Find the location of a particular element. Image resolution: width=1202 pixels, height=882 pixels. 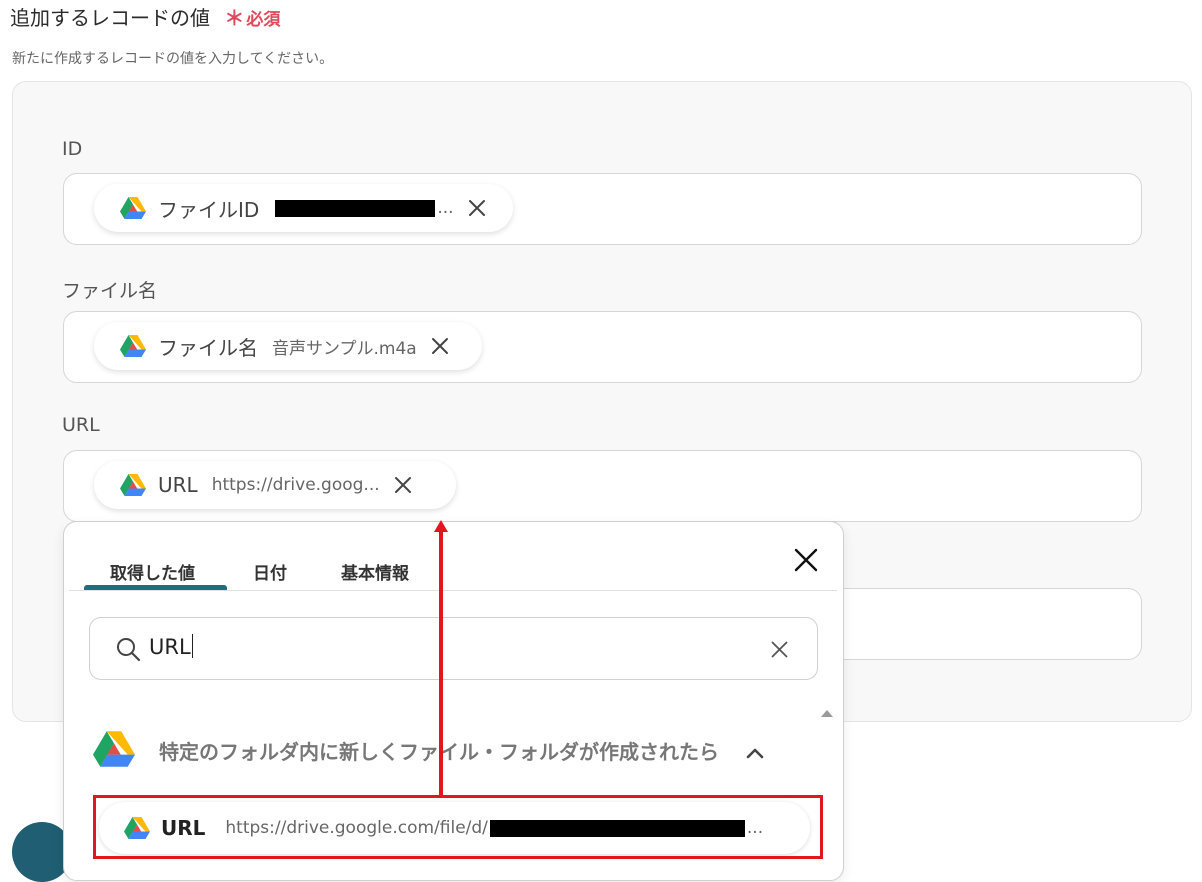

tab-date: 日付 is located at coordinates (270, 571).